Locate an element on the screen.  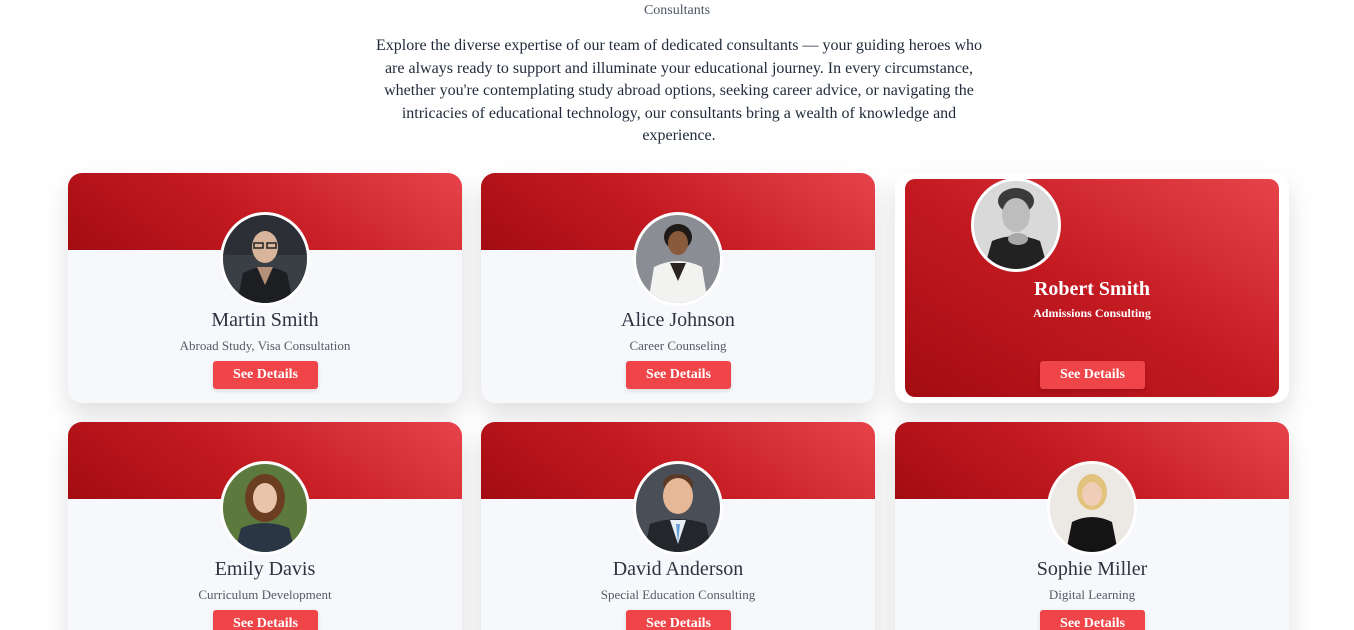
man-suit-photo-icon is located at coordinates (678, 508).